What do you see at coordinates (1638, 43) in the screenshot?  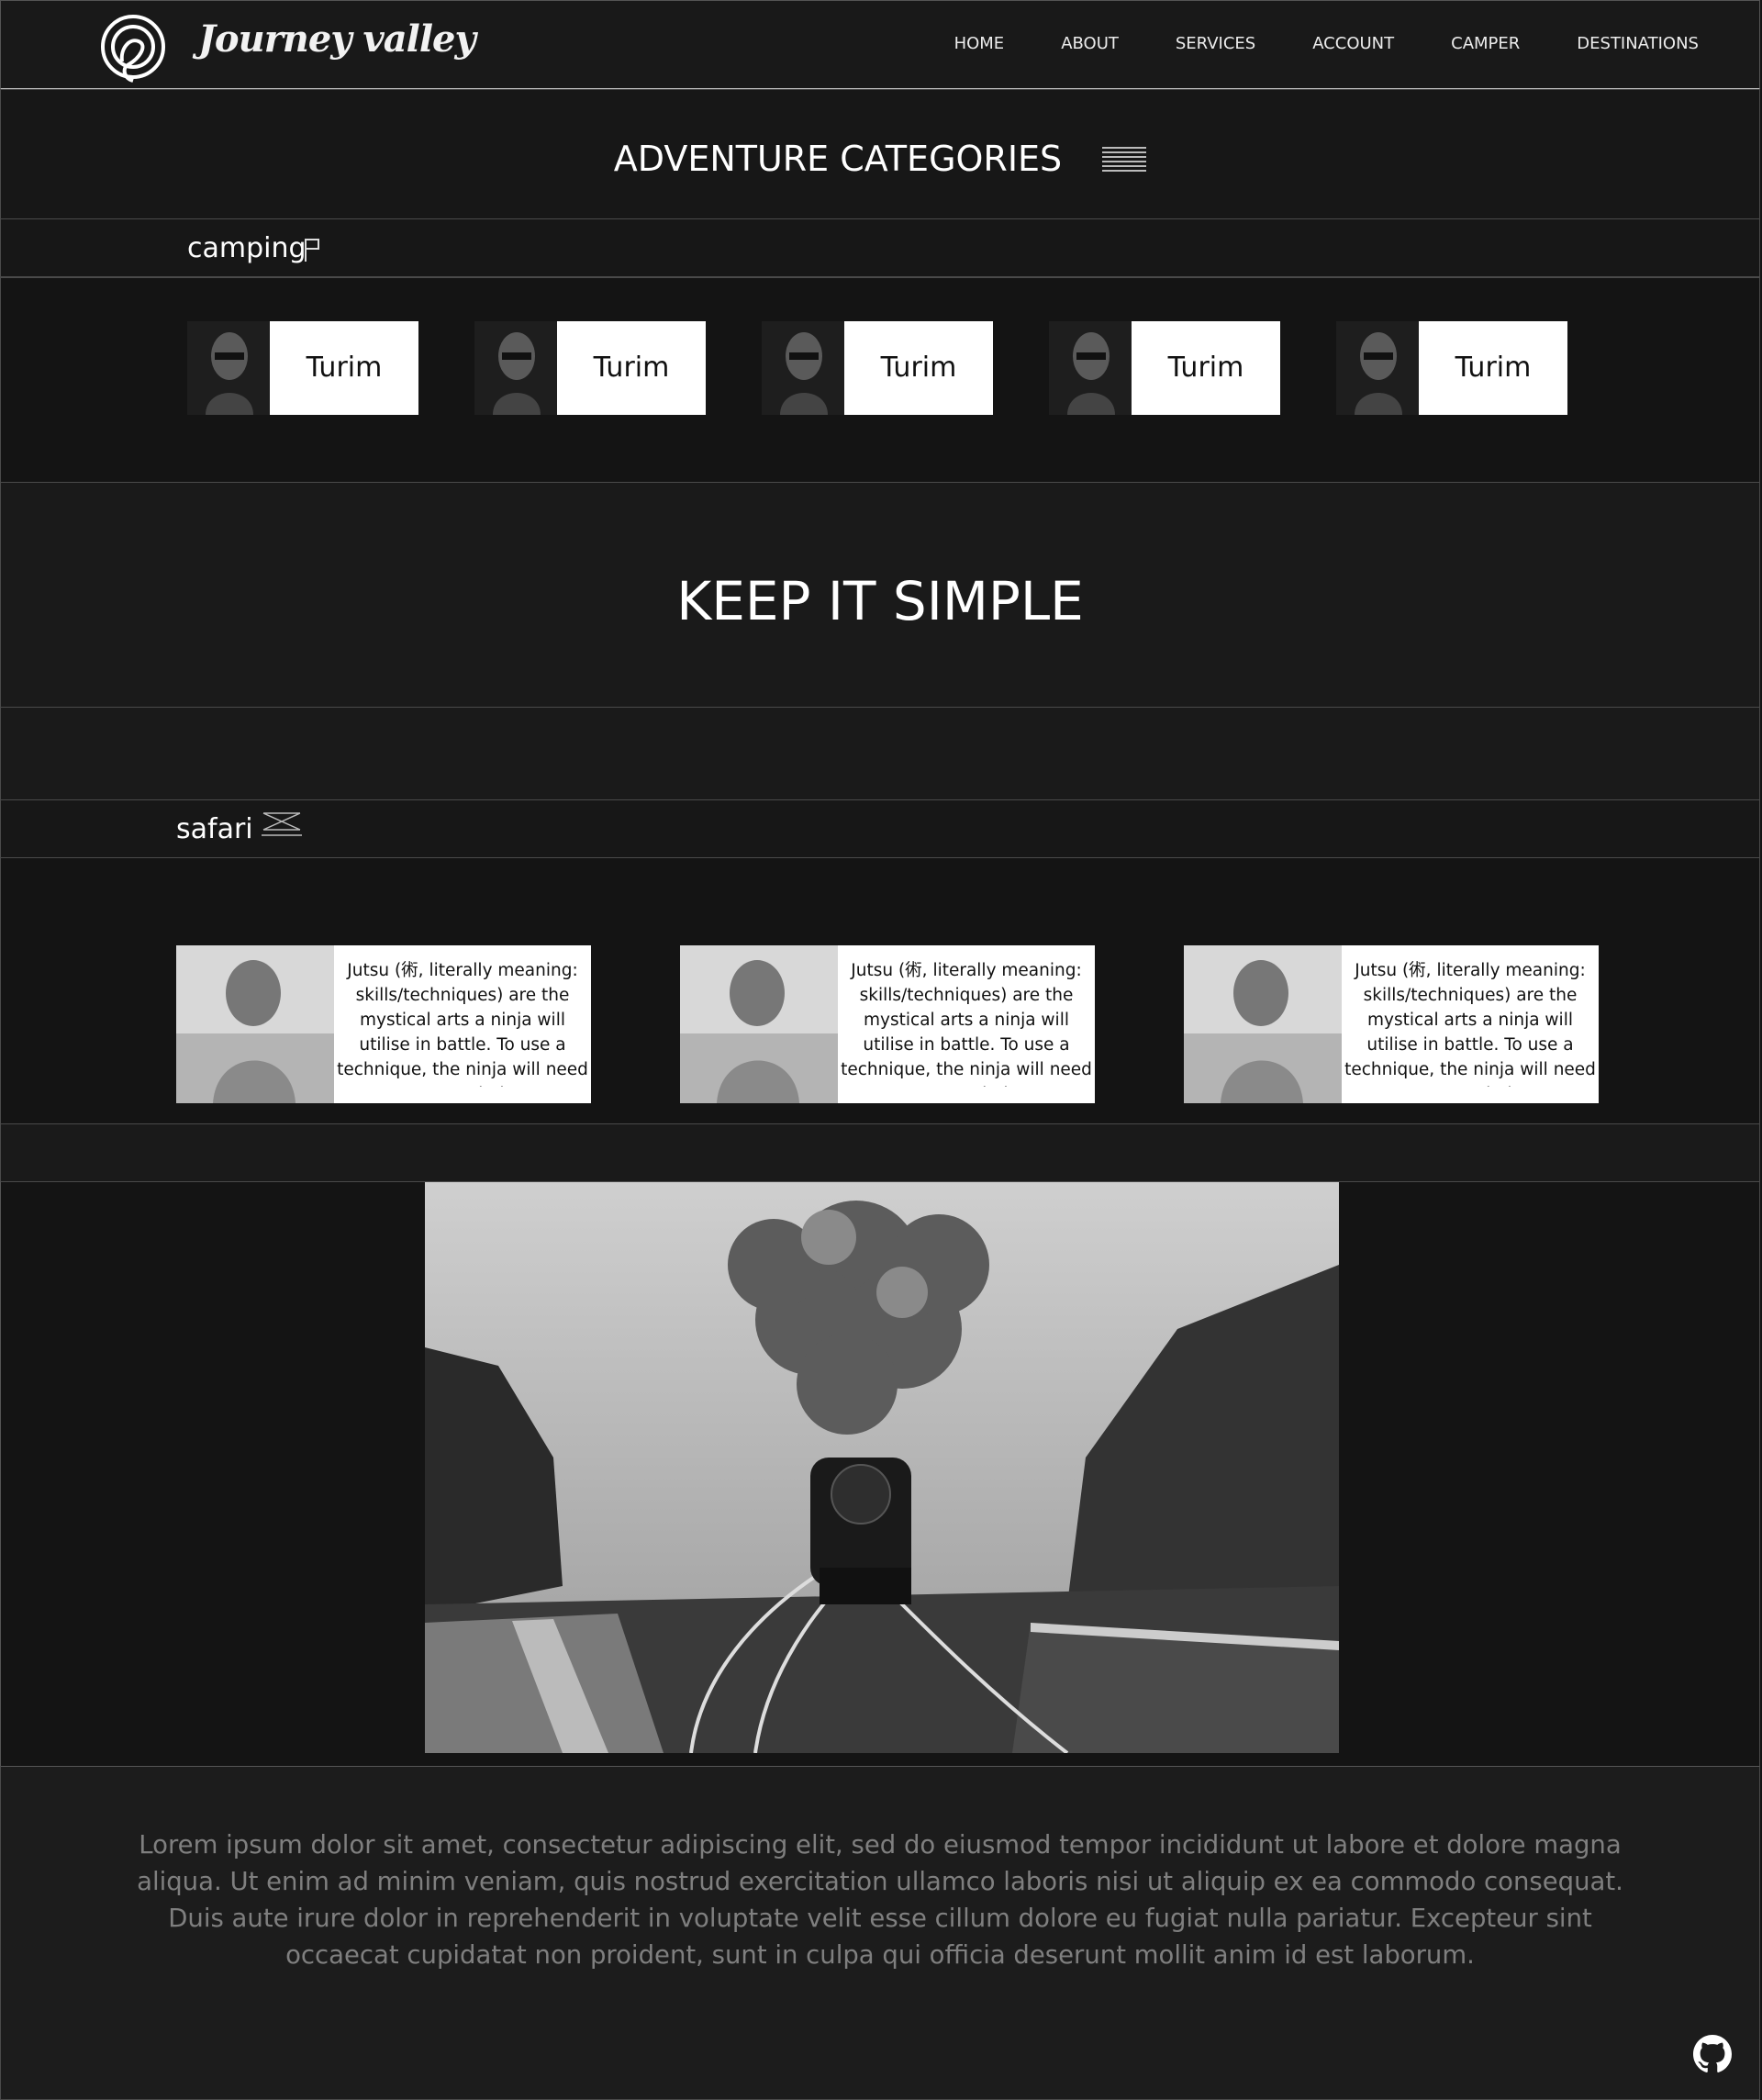 I see `nav-item-destinations: DESTINATIONS` at bounding box center [1638, 43].